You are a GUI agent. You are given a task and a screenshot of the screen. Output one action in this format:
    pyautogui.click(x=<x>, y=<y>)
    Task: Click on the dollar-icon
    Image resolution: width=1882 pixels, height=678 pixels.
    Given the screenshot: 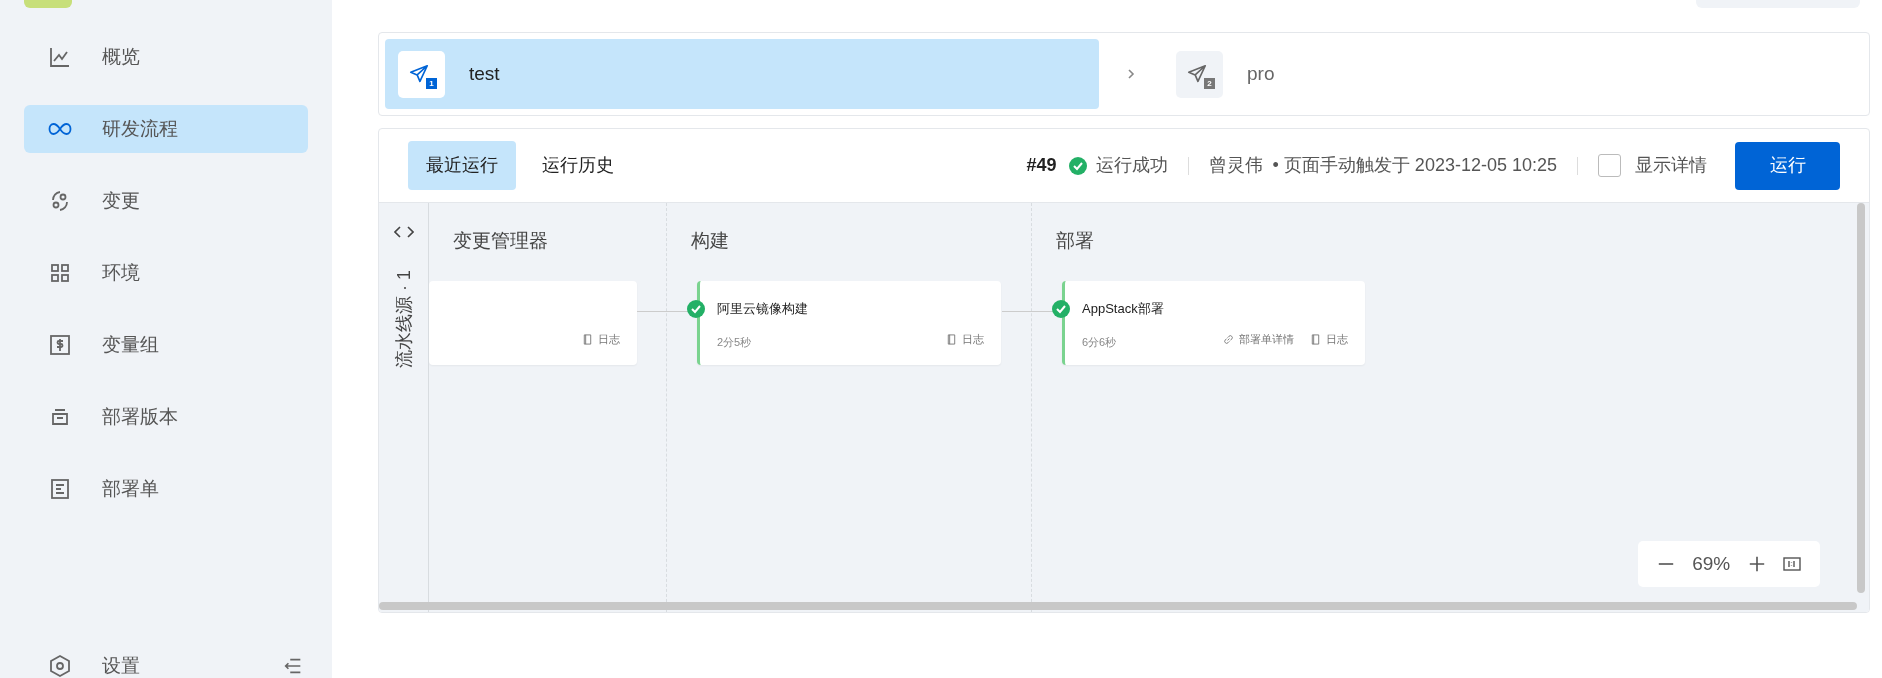 What is the action you would take?
    pyautogui.click(x=60, y=345)
    